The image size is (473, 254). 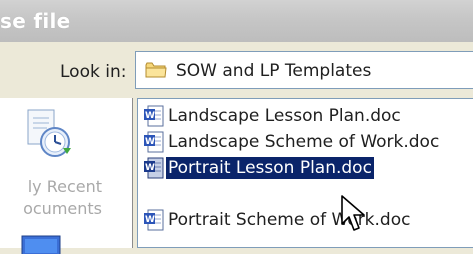 I want to click on desktop-icon, so click(x=41, y=244).